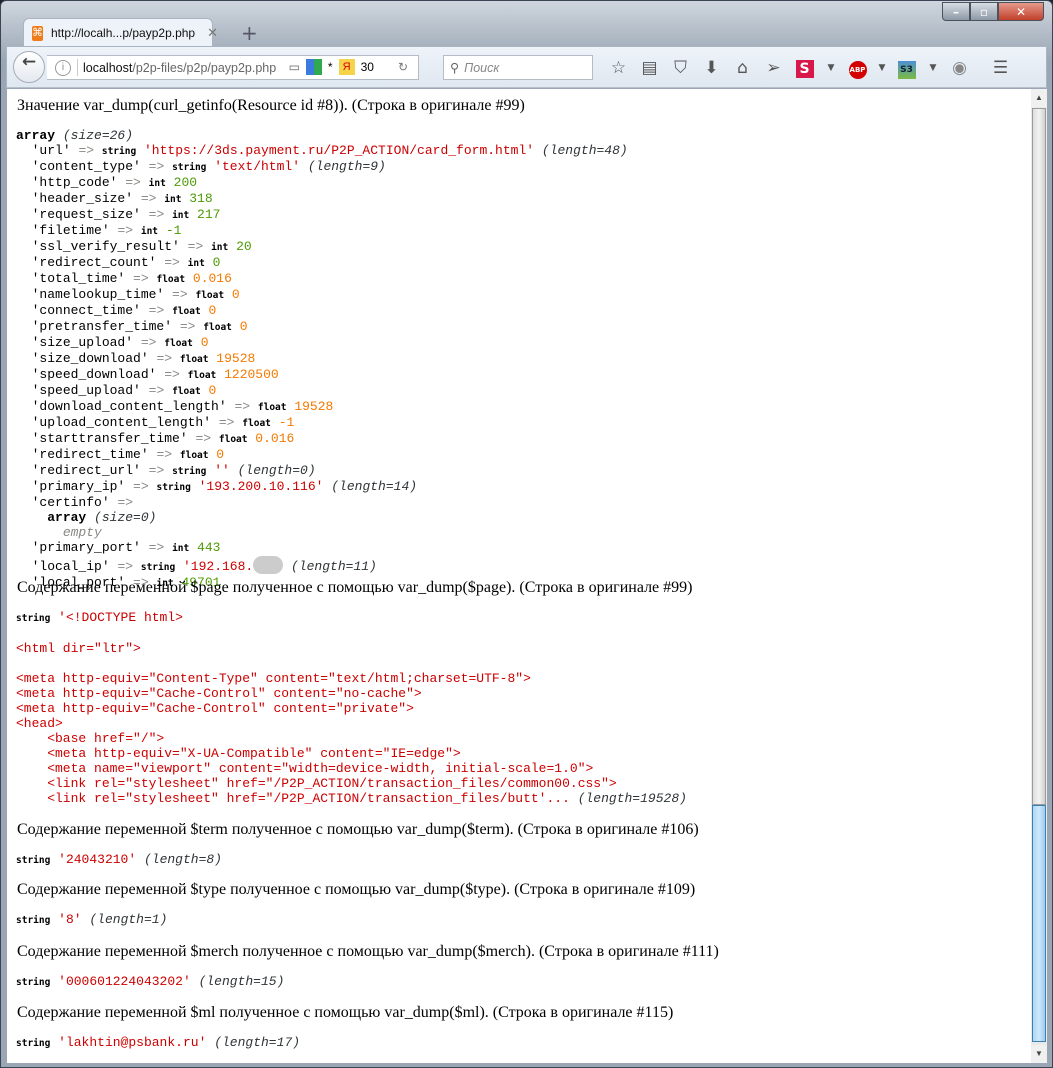 The width and height of the screenshot is (1053, 1068). What do you see at coordinates (125, 517) in the screenshot?
I see `array-size: (size=0)` at bounding box center [125, 517].